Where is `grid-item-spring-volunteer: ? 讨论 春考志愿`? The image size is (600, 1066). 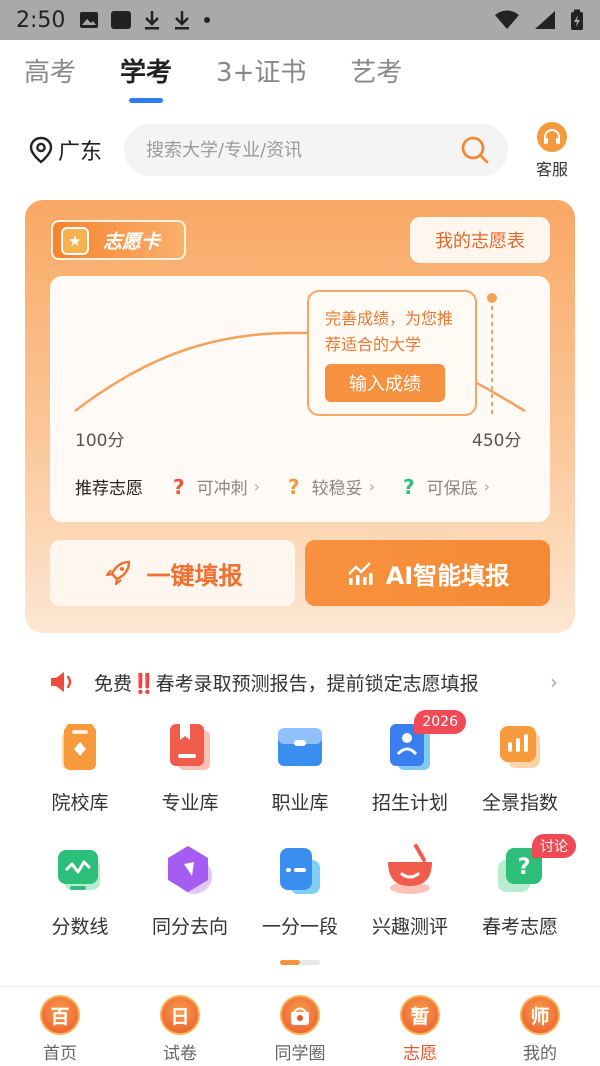 grid-item-spring-volunteer: ? 讨论 春考志愿 is located at coordinates (520, 886).